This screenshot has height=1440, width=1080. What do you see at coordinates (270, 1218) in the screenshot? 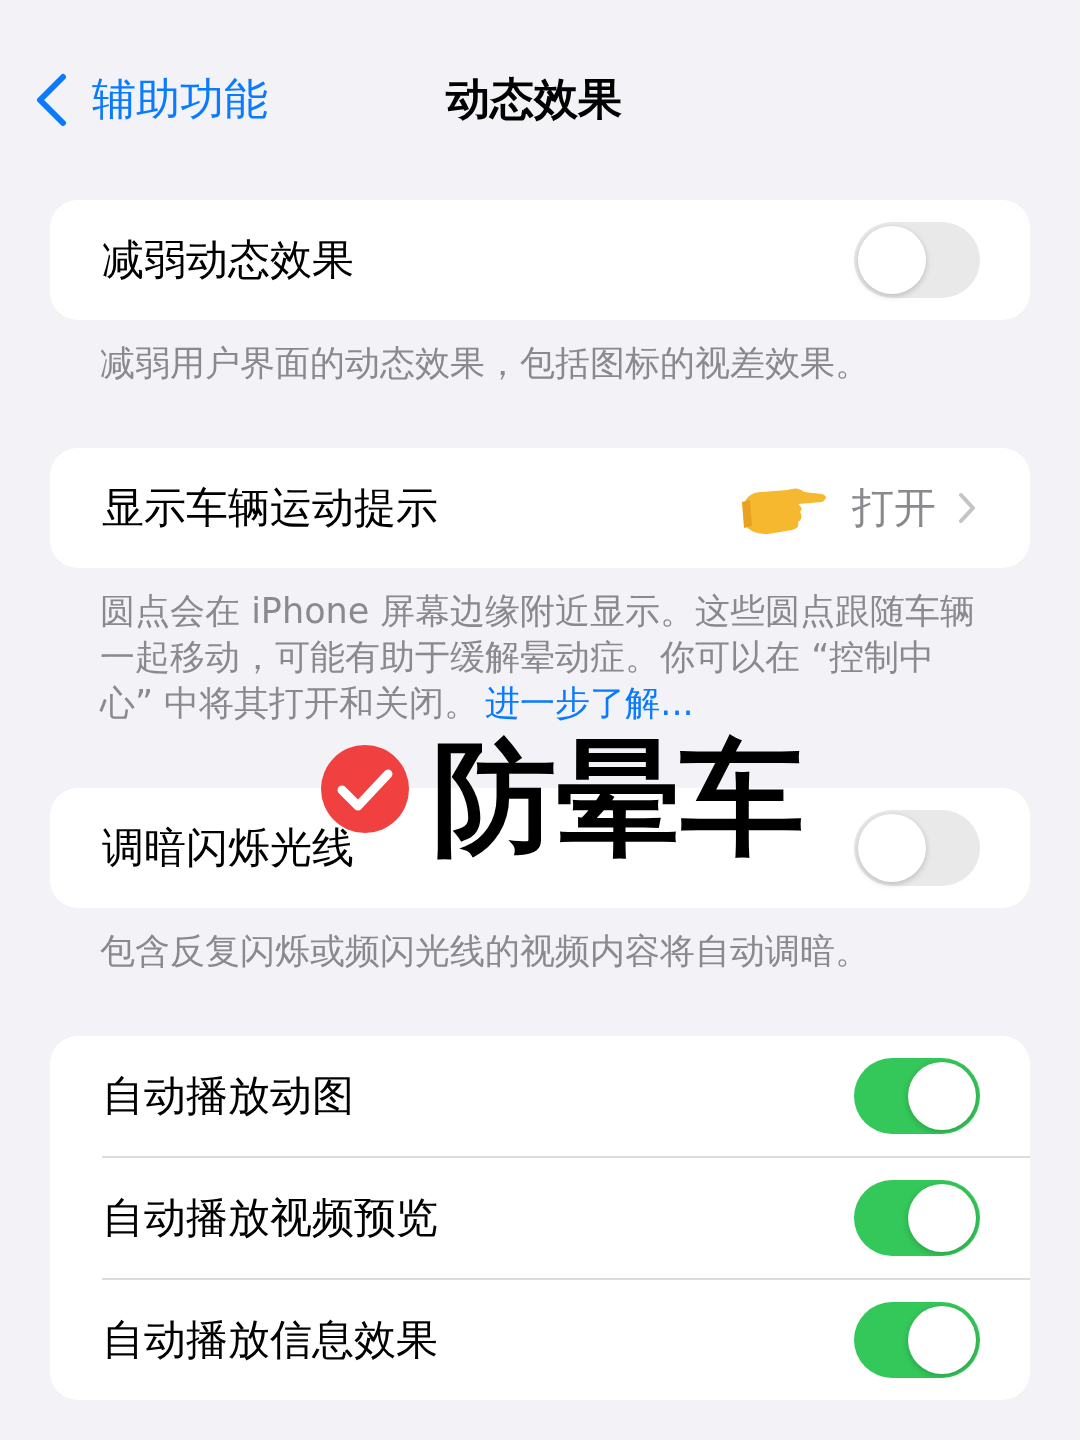
I see `setting-label: 自动播放视频预览` at bounding box center [270, 1218].